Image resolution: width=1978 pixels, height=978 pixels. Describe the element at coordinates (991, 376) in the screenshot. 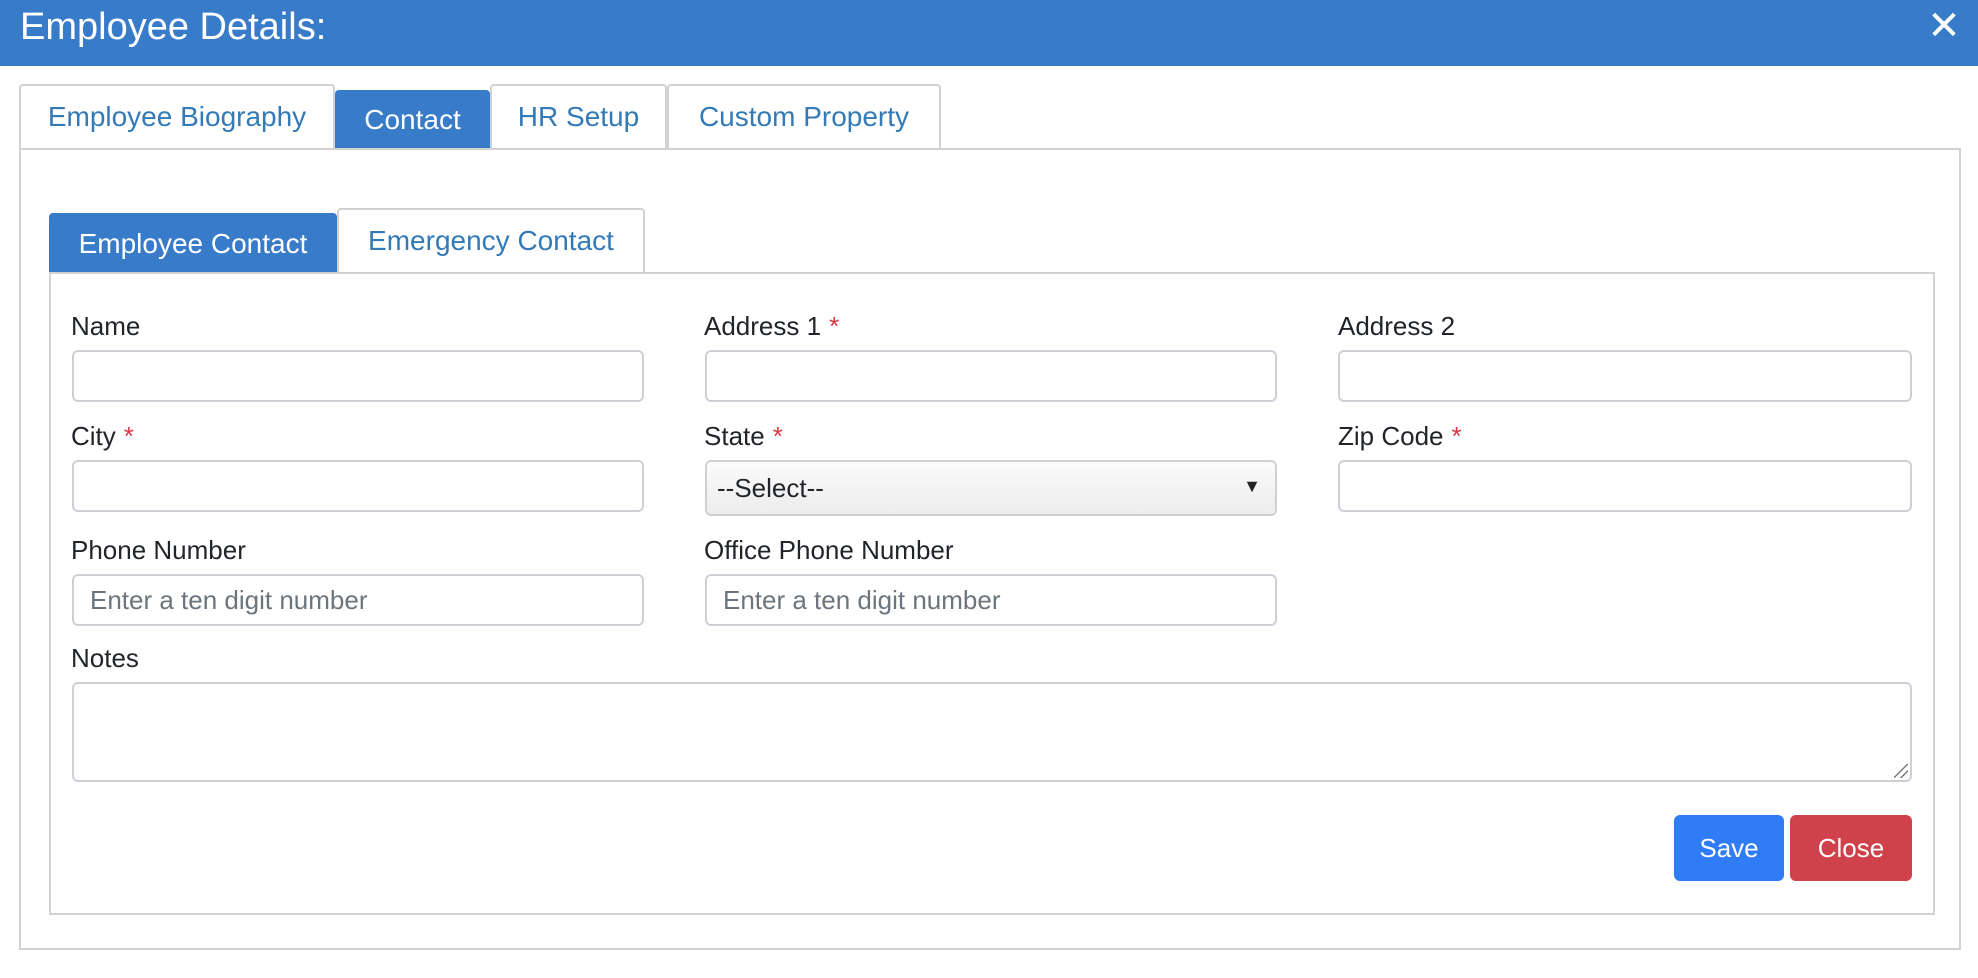

I see `address1-input` at that location.